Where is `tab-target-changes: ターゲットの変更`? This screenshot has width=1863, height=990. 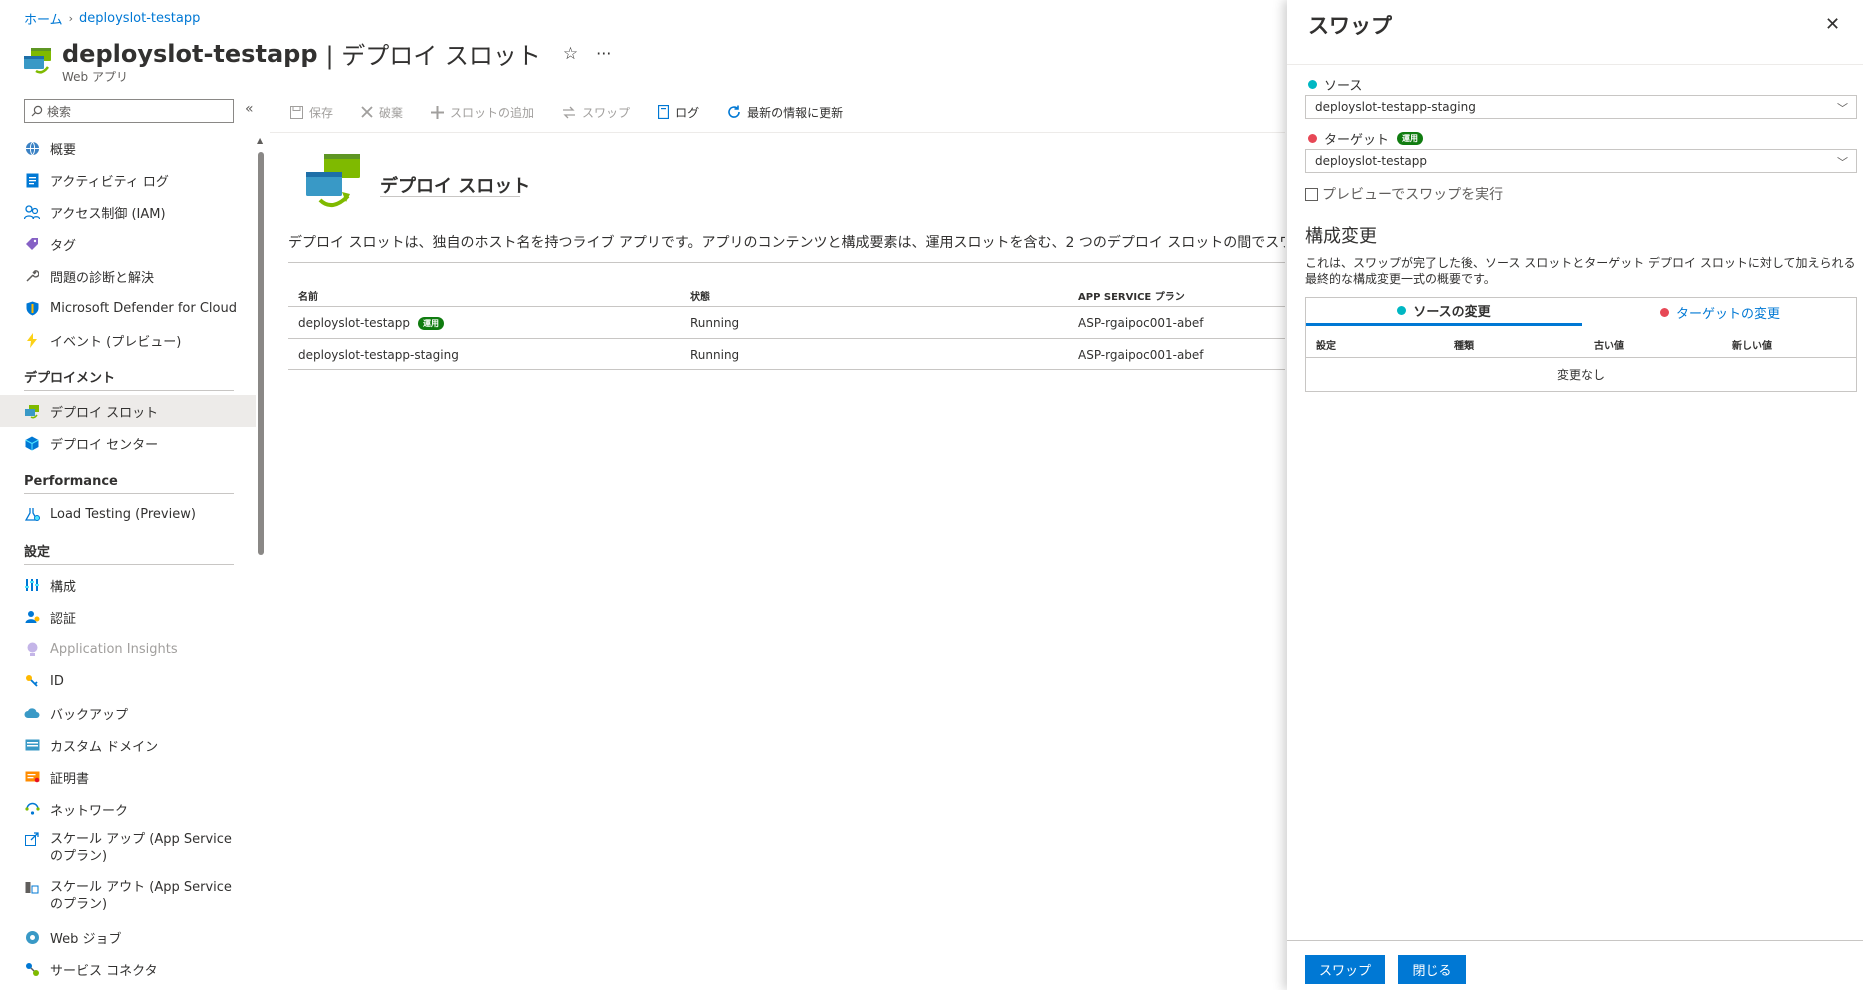
tab-target-changes: ターゲットの変更 is located at coordinates (1720, 312).